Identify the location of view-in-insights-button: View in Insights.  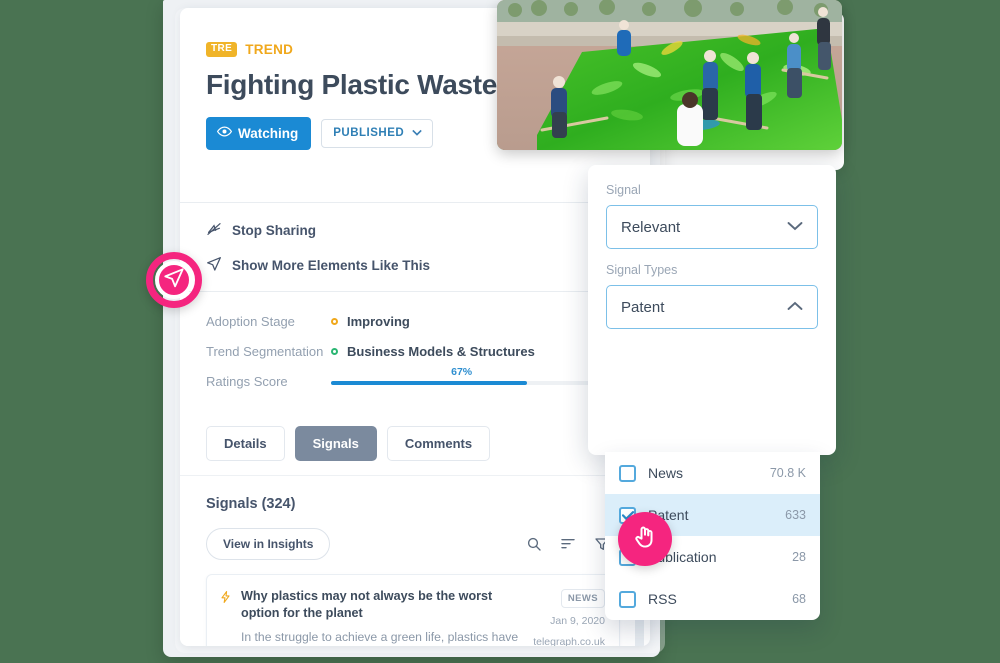
(268, 544).